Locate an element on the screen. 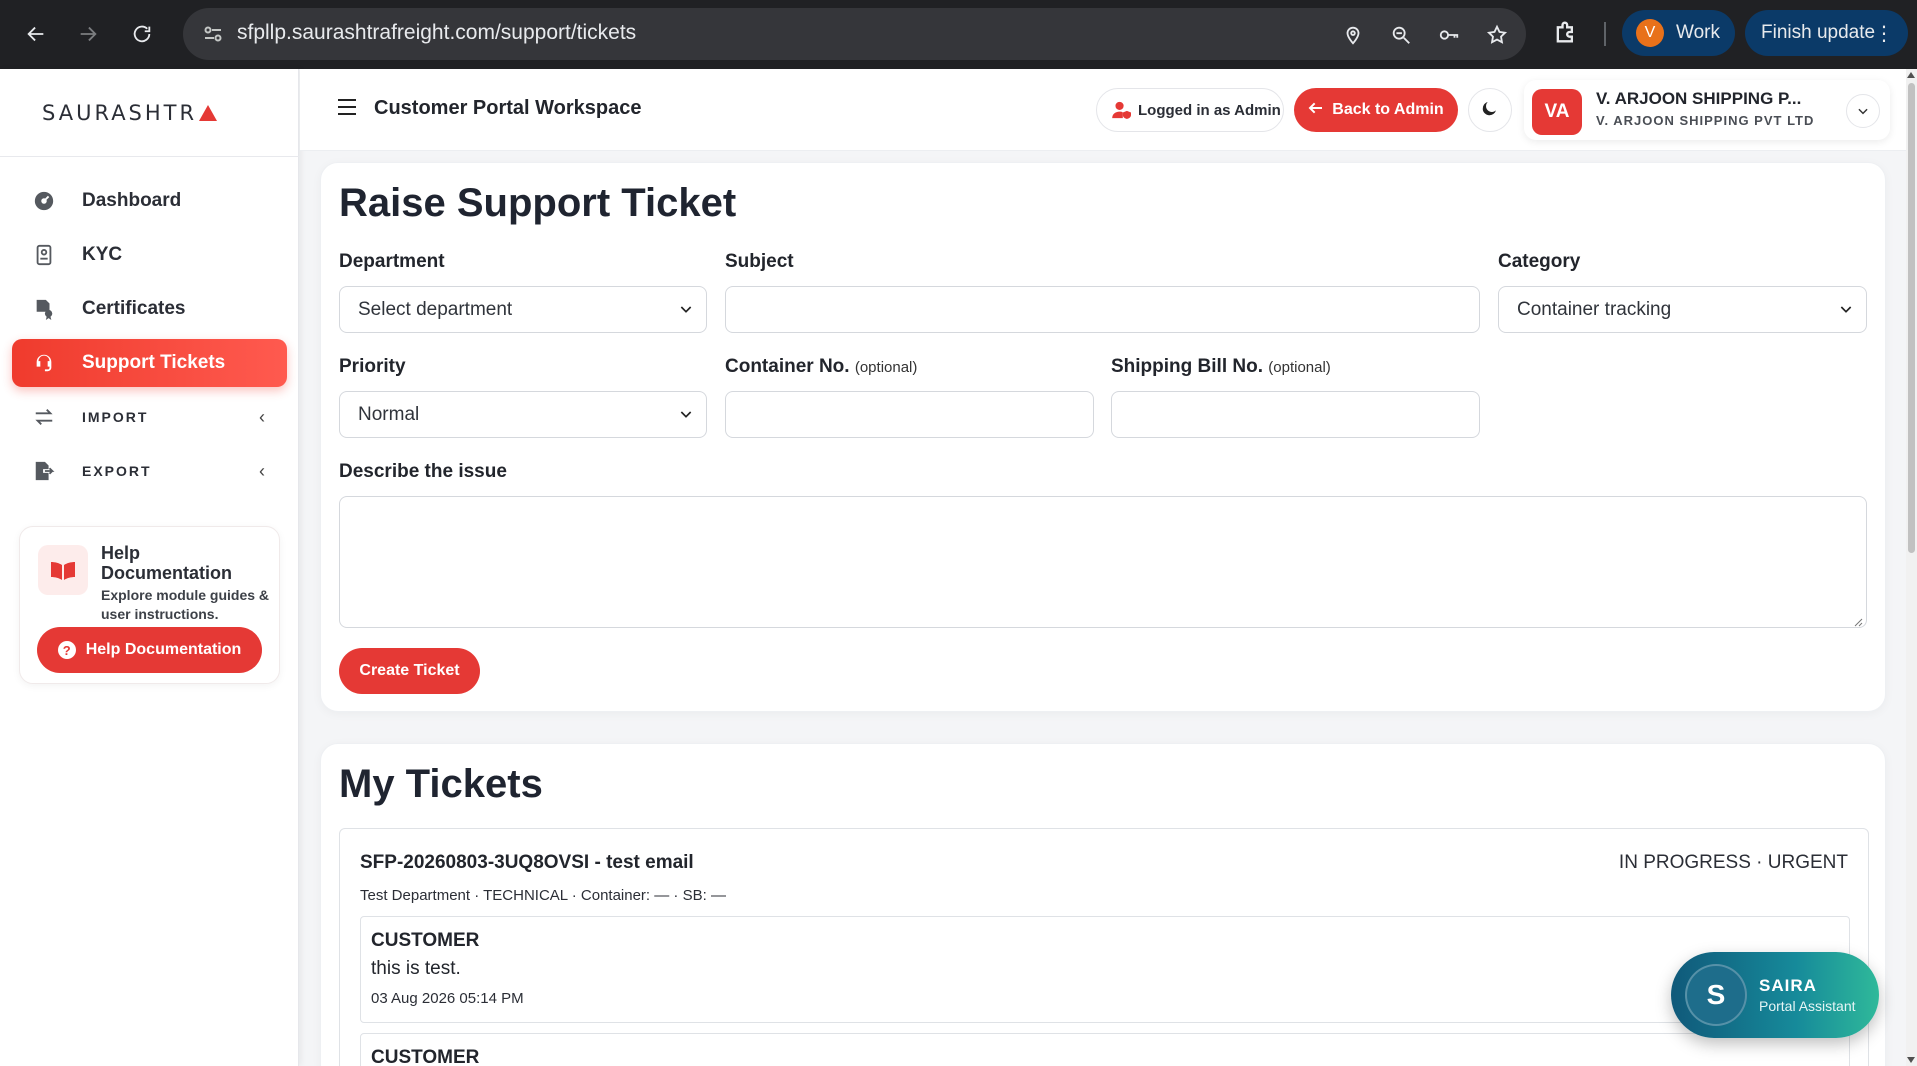  category-label: Category is located at coordinates (1539, 261).